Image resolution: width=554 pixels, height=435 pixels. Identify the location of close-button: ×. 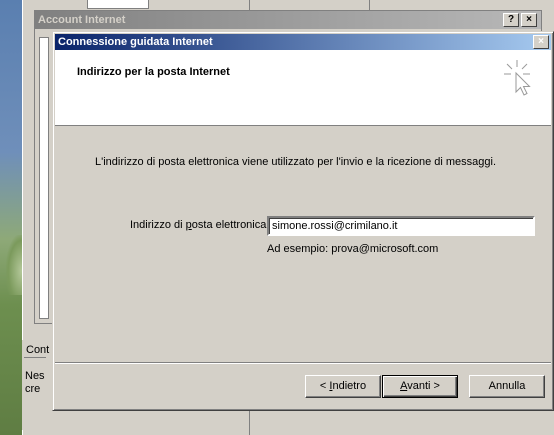
(529, 20).